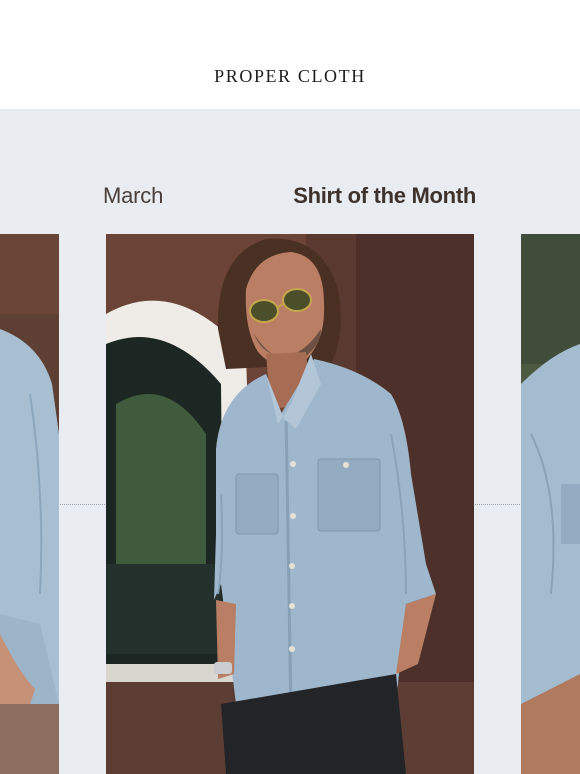 Image resolution: width=580 pixels, height=774 pixels. What do you see at coordinates (133, 195) in the screenshot?
I see `month-label: March` at bounding box center [133, 195].